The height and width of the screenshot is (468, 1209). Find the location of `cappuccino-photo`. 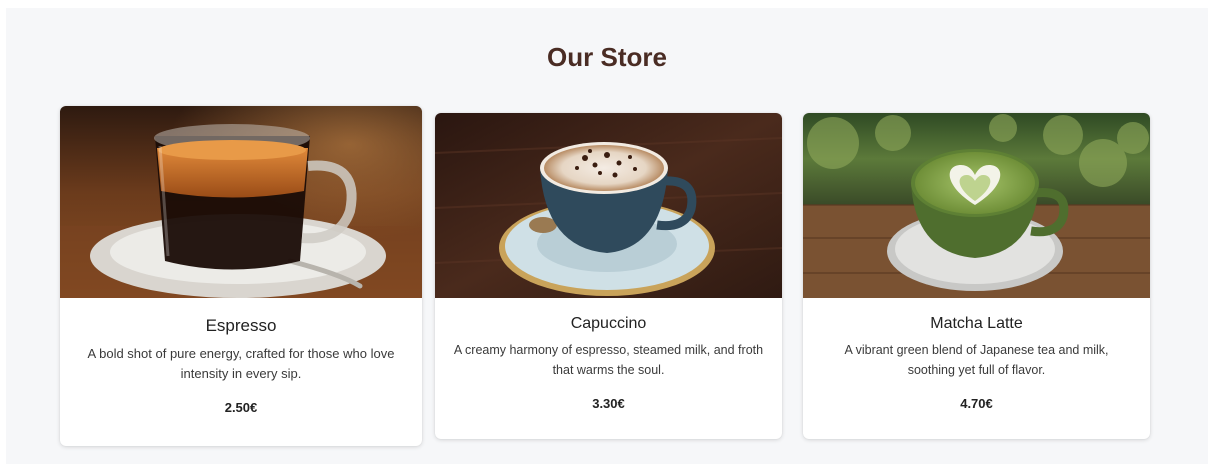

cappuccino-photo is located at coordinates (608, 205).